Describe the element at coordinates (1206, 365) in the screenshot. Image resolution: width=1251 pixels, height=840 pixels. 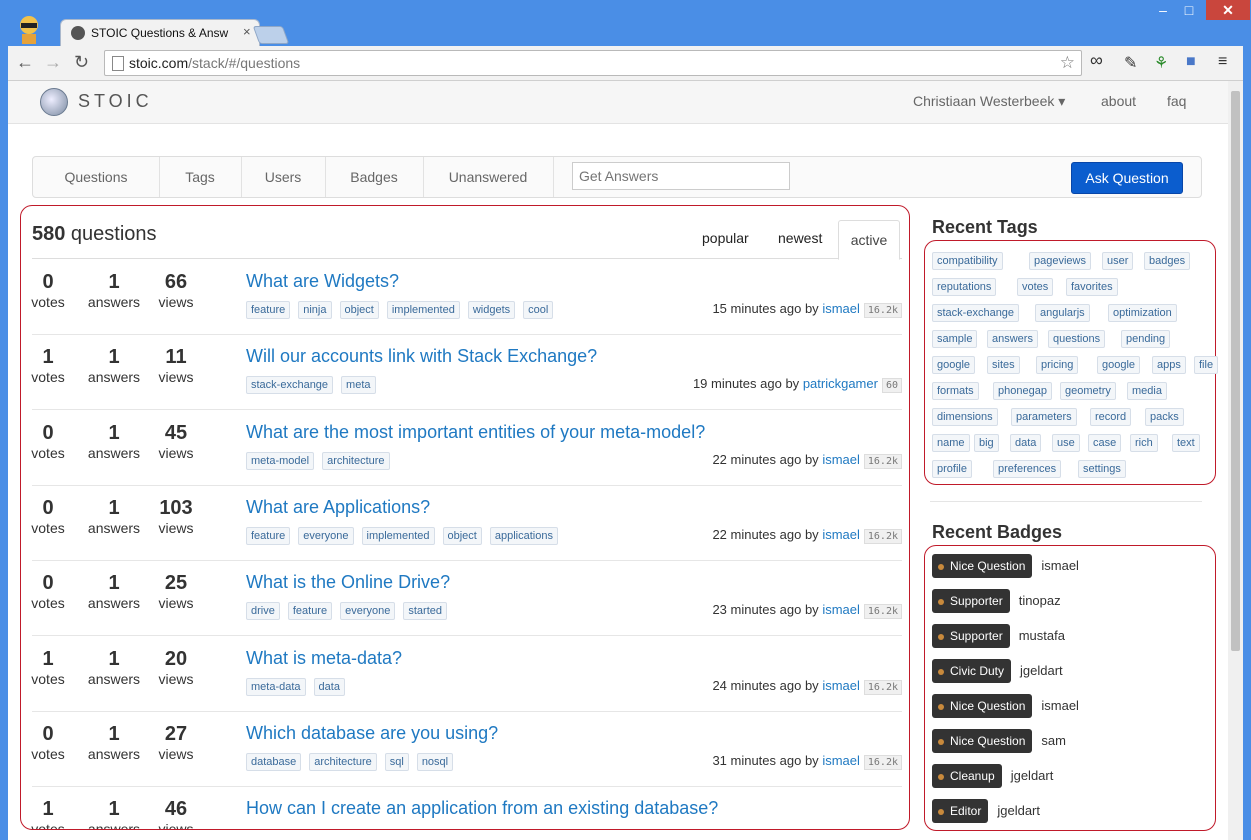
I see `recent-tag-chip: file` at that location.